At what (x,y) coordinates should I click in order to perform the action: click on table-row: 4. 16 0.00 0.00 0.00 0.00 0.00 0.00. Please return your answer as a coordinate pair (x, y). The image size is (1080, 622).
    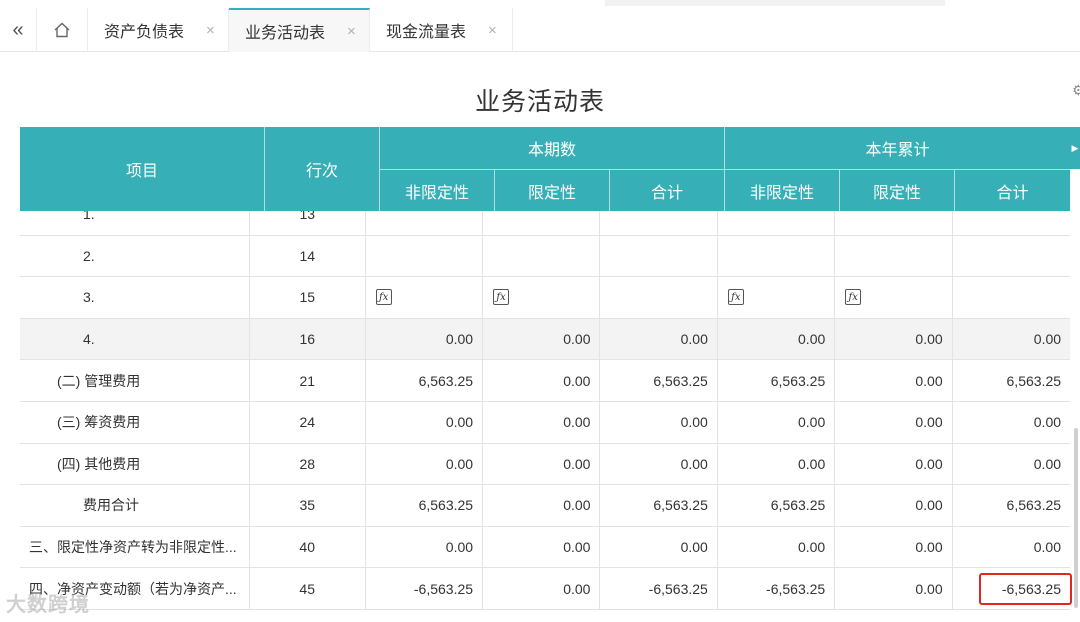
    Looking at the image, I should click on (545, 339).